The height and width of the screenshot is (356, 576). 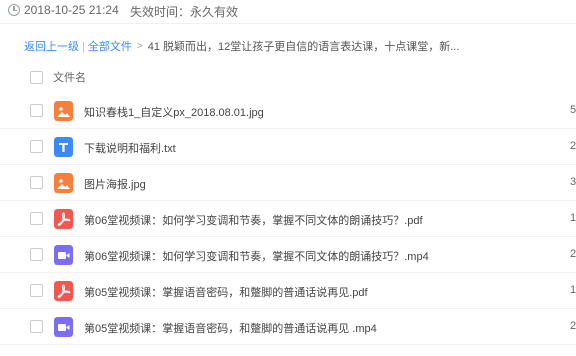 I want to click on file-size: 3, so click(x=573, y=182).